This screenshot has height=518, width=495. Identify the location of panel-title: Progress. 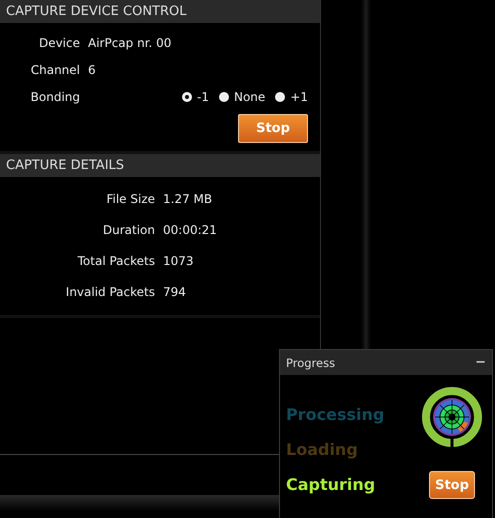
(311, 363).